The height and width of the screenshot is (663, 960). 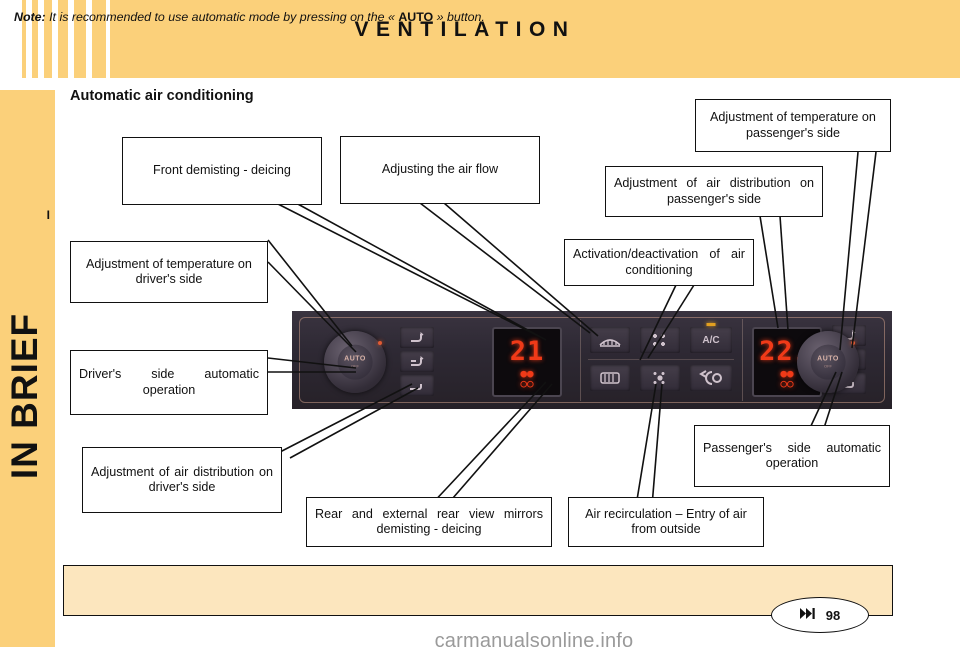 I want to click on driver-temperature-knob: AUTO OFF, so click(x=355, y=362).